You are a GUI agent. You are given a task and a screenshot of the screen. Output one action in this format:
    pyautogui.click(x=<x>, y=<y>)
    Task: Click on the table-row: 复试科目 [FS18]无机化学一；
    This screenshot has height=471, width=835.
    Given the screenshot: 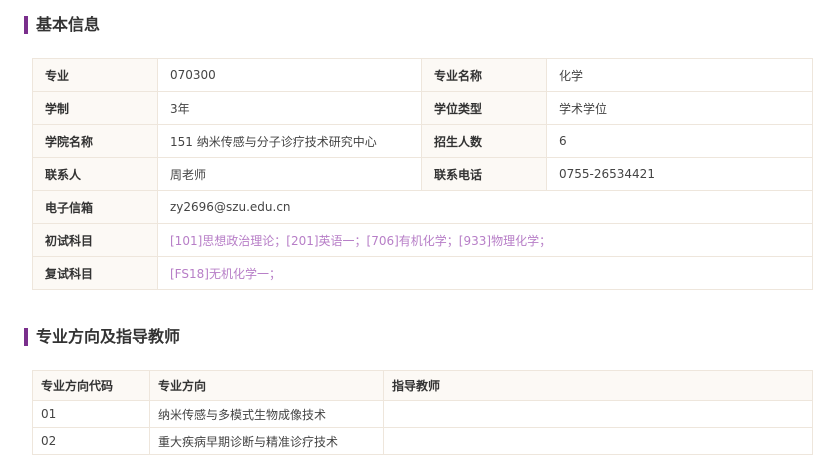 What is the action you would take?
    pyautogui.click(x=422, y=273)
    